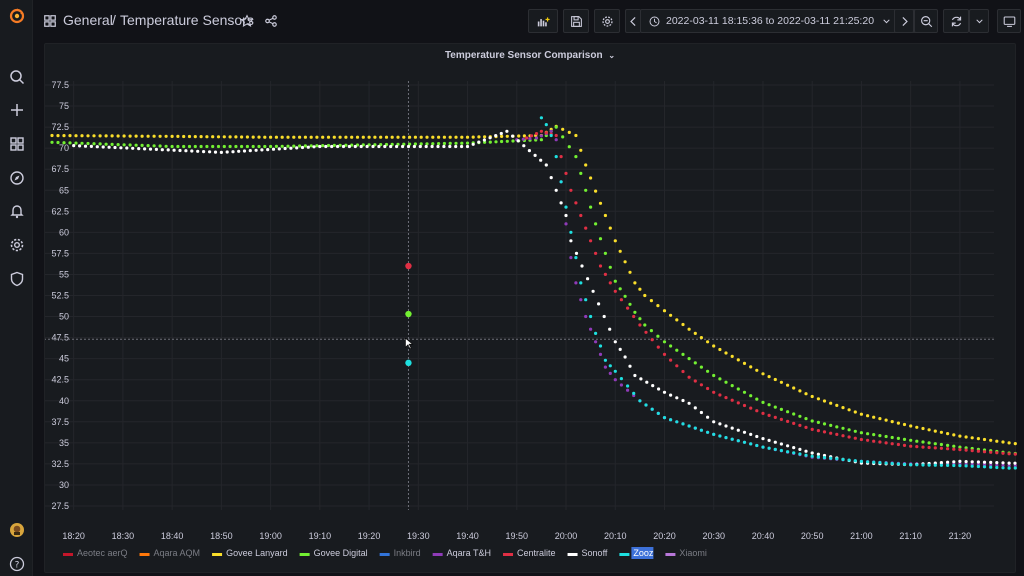 The width and height of the screenshot is (1024, 576). What do you see at coordinates (408, 266) in the screenshot?
I see `hover-point` at bounding box center [408, 266].